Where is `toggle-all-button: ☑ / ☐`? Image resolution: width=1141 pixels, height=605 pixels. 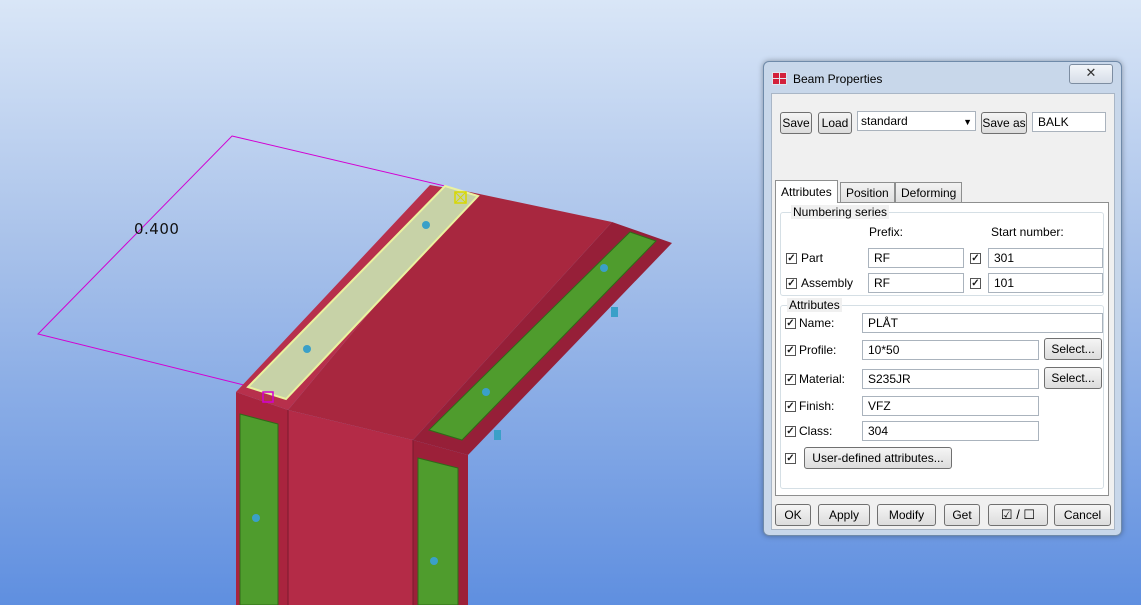
toggle-all-button: ☑ / ☐ is located at coordinates (1018, 515).